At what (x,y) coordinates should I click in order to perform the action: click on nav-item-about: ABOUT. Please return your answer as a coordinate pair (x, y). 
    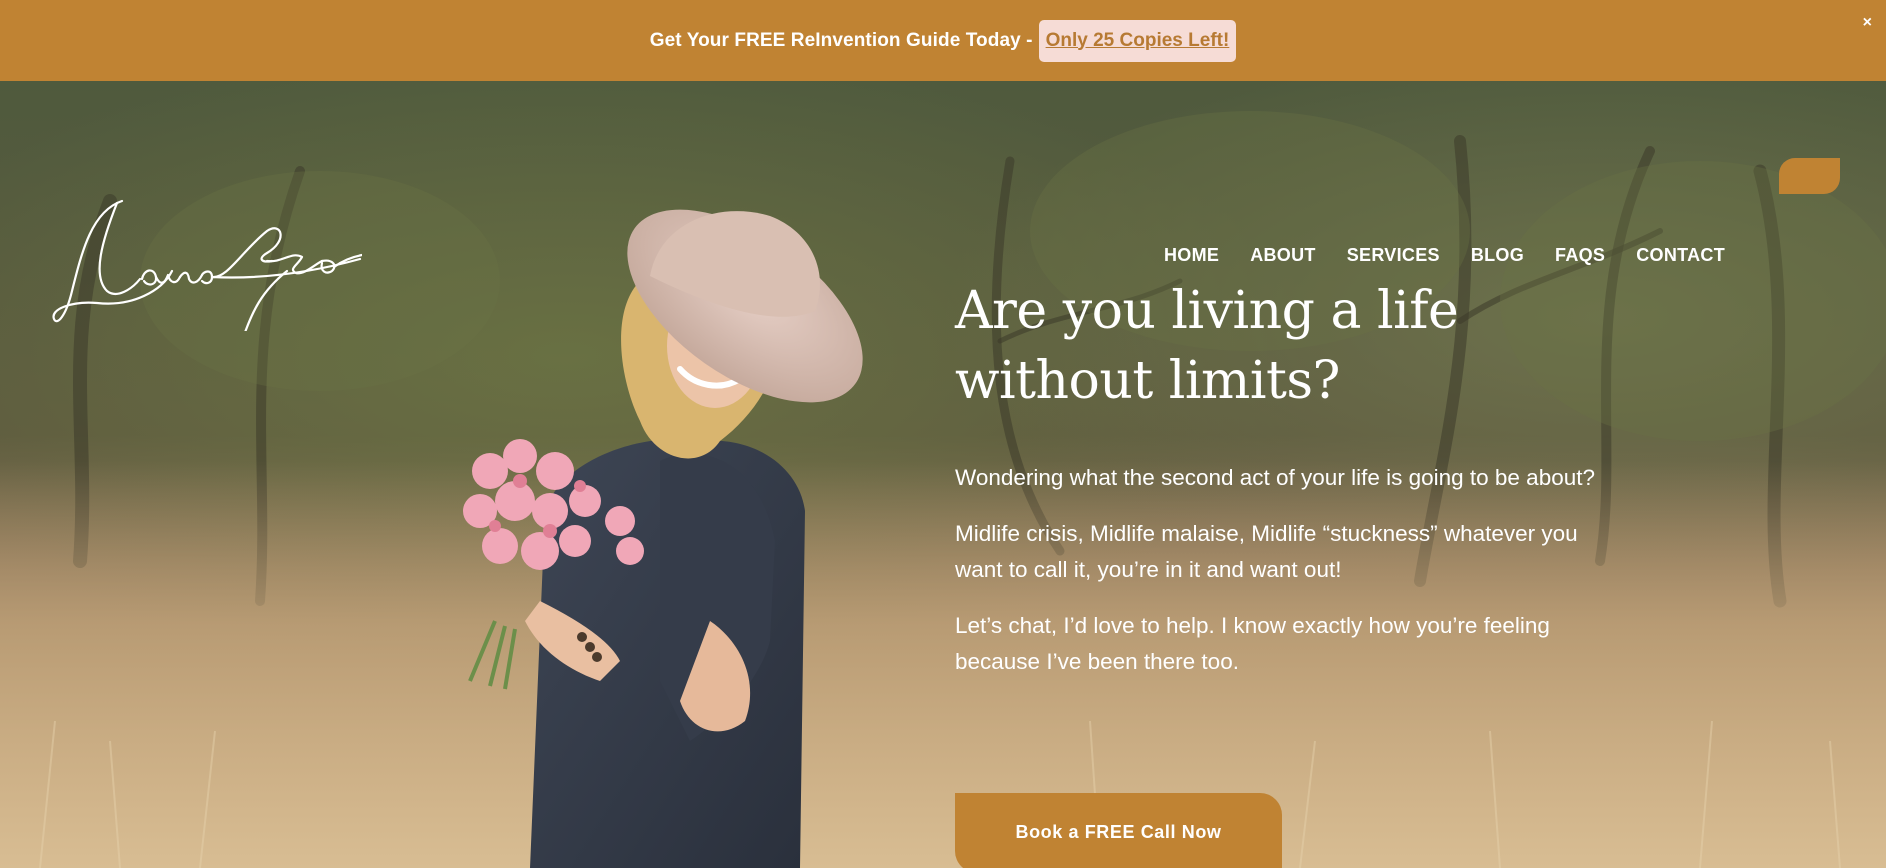
    Looking at the image, I should click on (1283, 255).